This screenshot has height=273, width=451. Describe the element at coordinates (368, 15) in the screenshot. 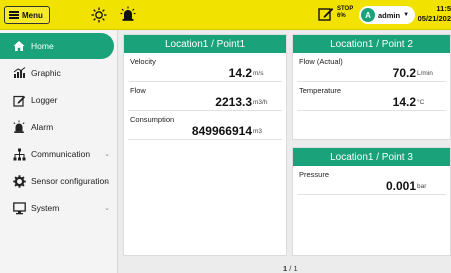

I see `avatar: A` at that location.